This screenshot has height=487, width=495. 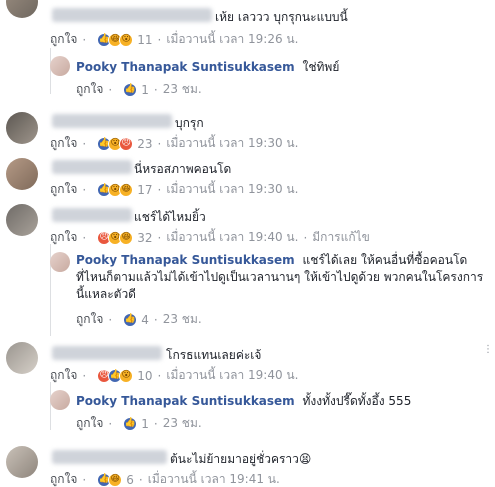 What do you see at coordinates (488, 349) in the screenshot?
I see `more-options-icon: ⋮` at bounding box center [488, 349].